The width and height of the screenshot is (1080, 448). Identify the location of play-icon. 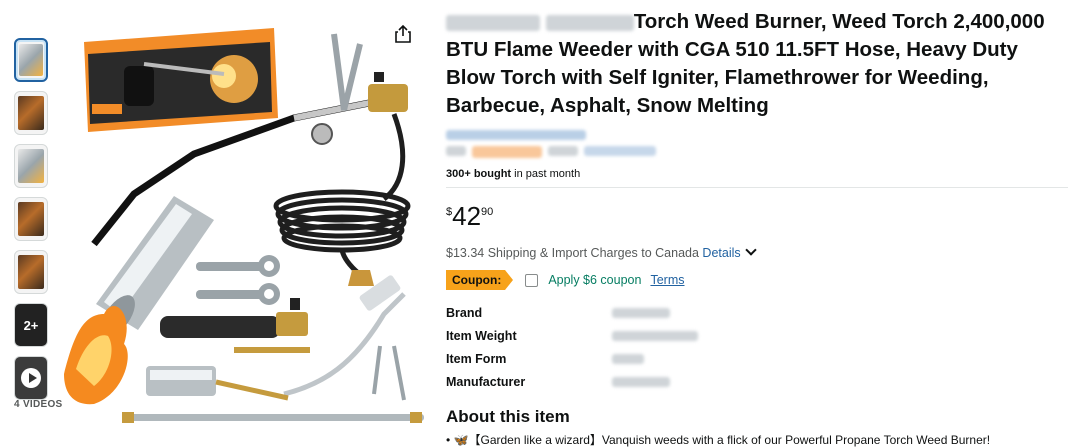
(31, 378).